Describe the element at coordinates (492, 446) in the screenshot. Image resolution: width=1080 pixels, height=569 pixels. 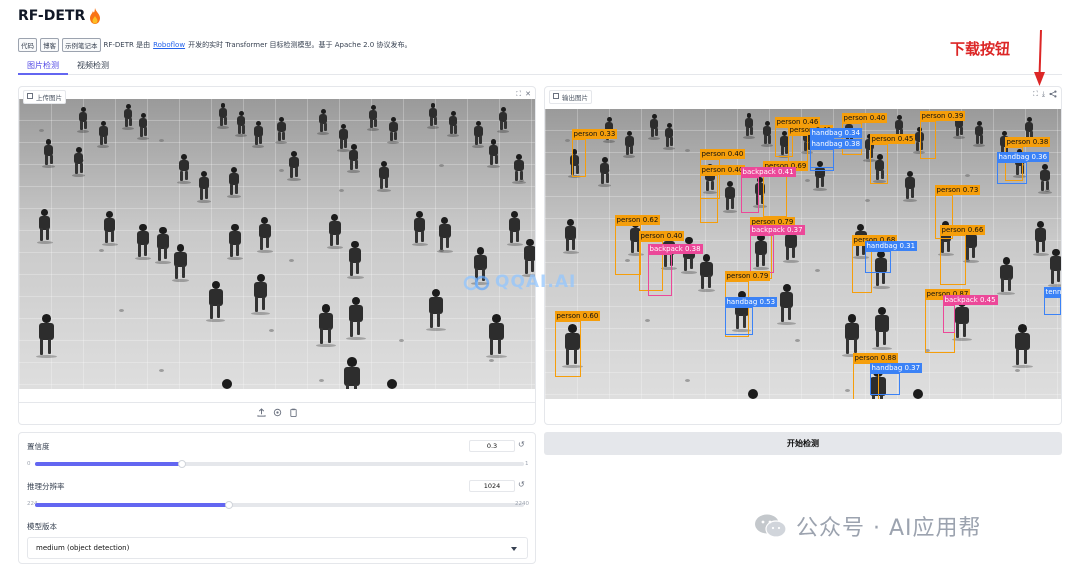
I see `confidence-input: 0.3` at that location.